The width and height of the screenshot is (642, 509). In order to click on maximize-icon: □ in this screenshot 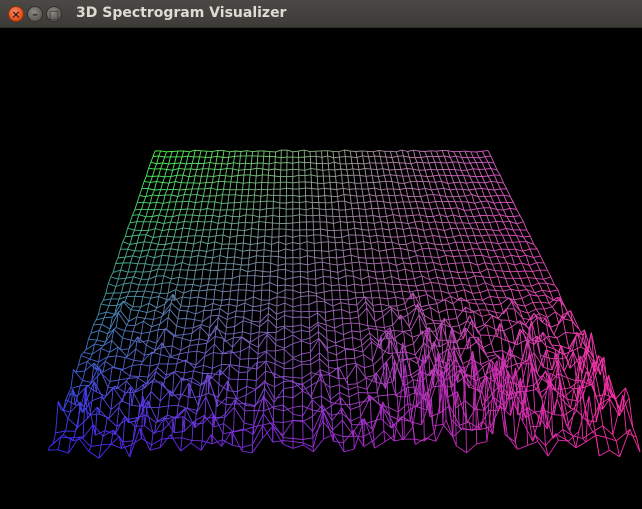, I will do `click(54, 14)`.